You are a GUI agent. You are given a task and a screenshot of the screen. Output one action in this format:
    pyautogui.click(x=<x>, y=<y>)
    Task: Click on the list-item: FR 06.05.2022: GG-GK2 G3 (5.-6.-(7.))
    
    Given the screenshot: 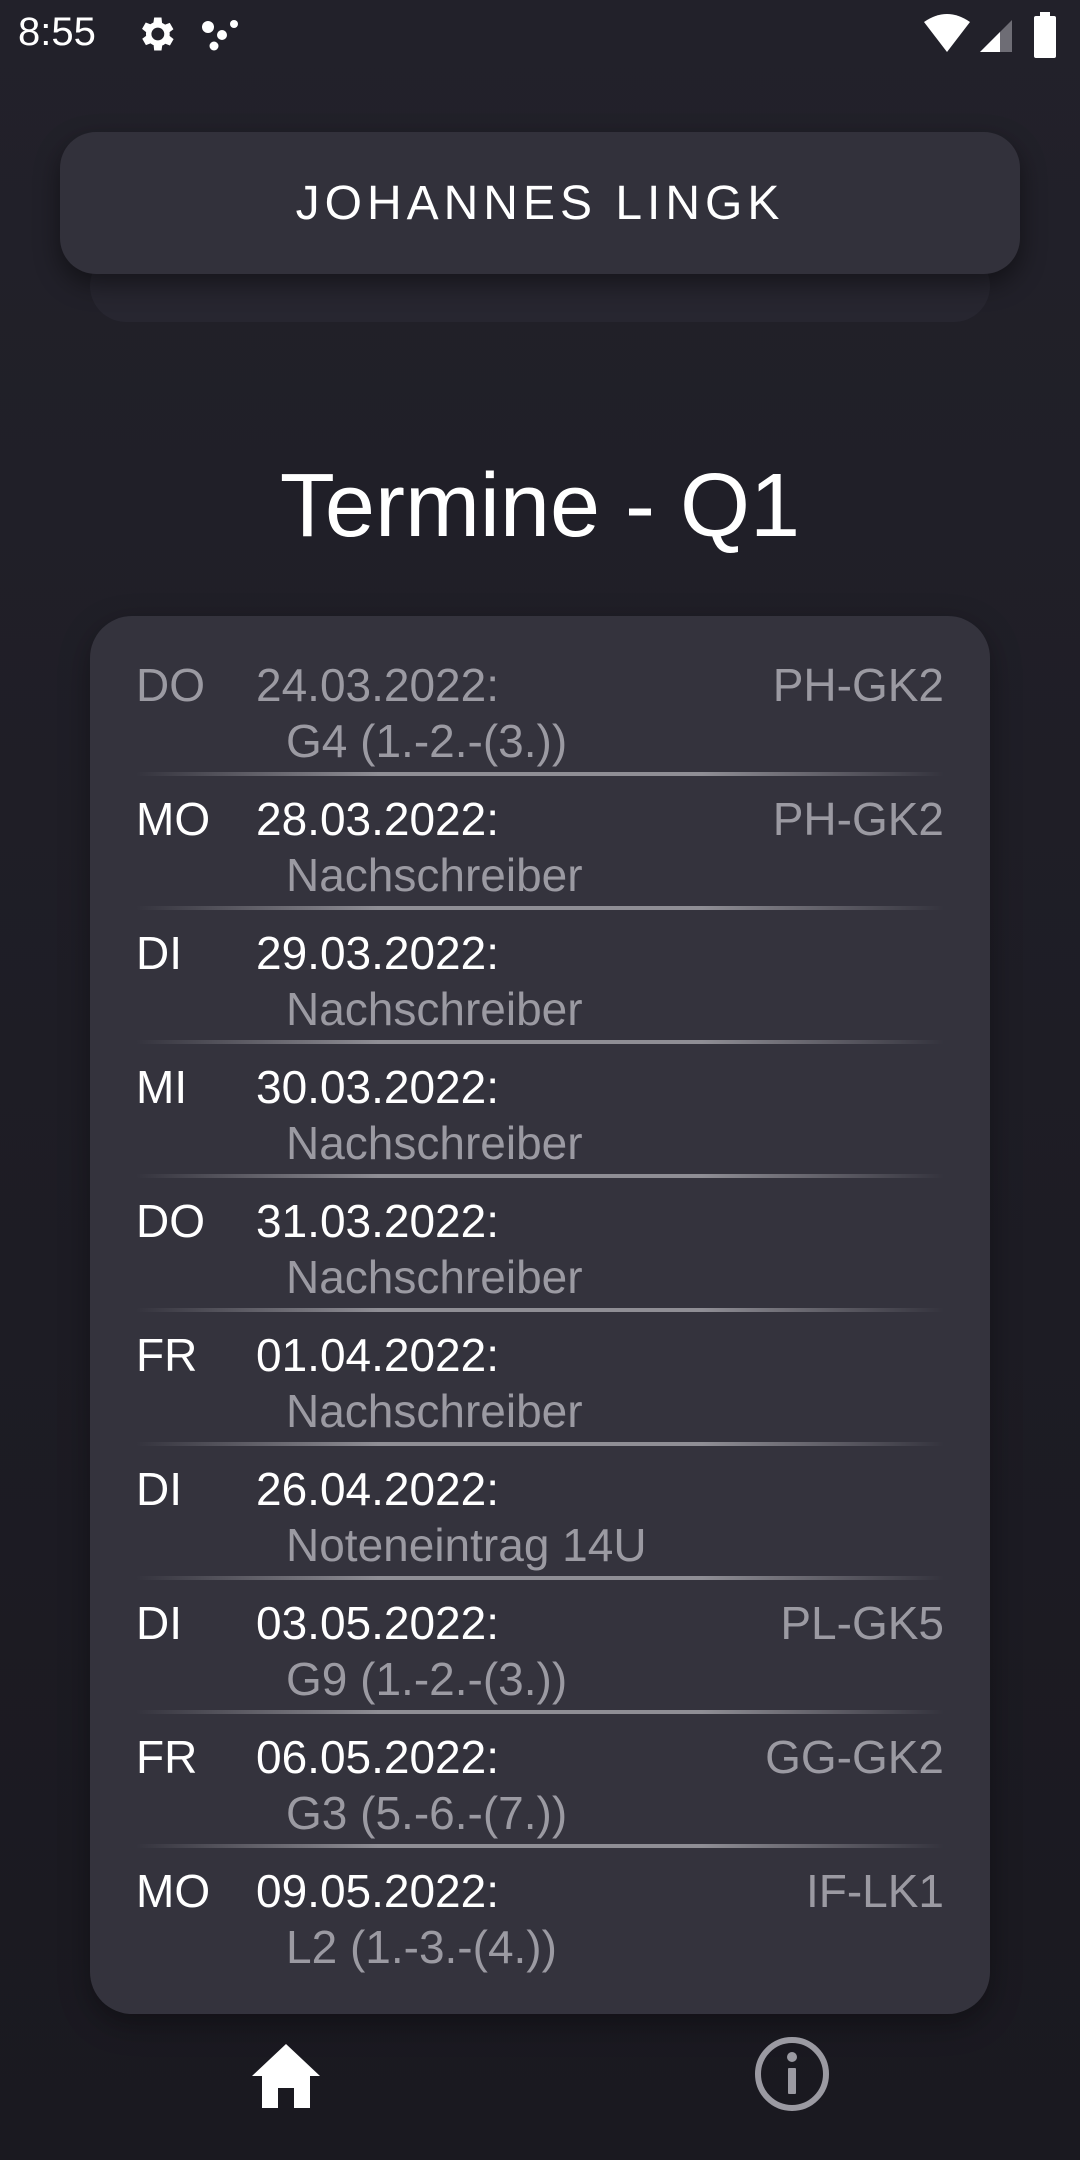 What is the action you would take?
    pyautogui.click(x=540, y=1768)
    